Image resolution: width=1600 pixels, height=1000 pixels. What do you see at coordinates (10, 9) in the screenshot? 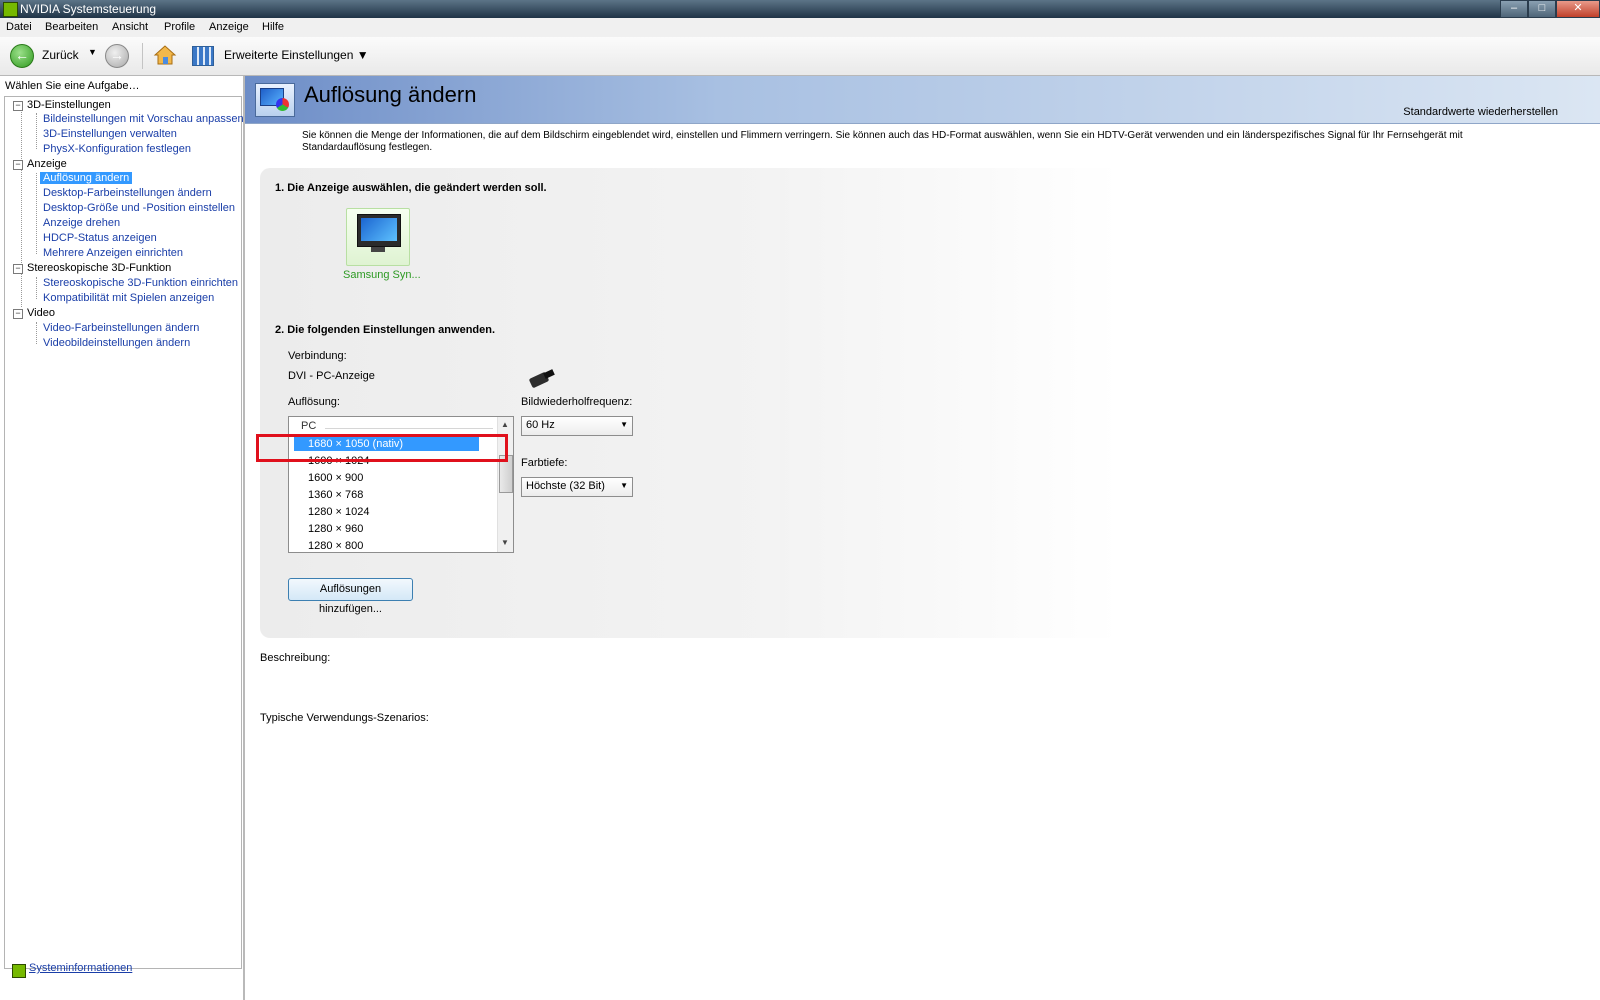
I see `nvidia-app-icon` at bounding box center [10, 9].